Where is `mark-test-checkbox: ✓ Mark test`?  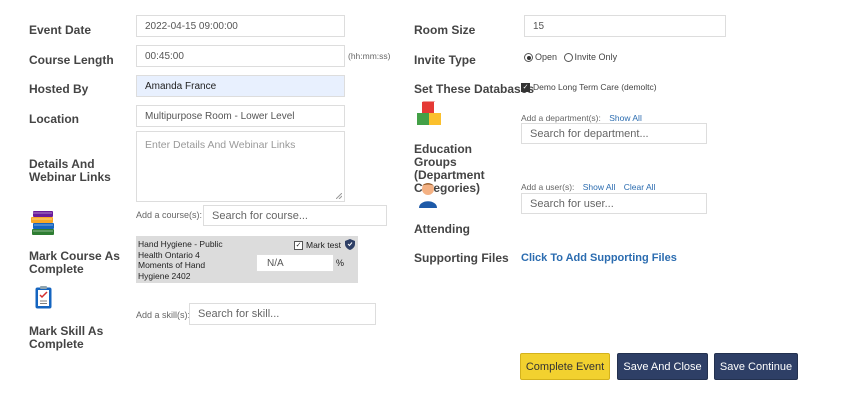 mark-test-checkbox: ✓ Mark test is located at coordinates (317, 245).